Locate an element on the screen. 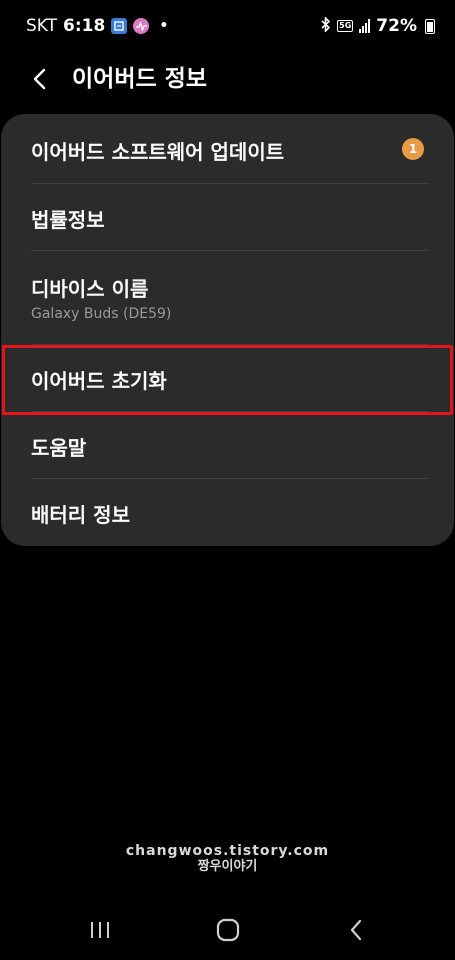 The height and width of the screenshot is (960, 455). carrier-label: SKT is located at coordinates (42, 26).